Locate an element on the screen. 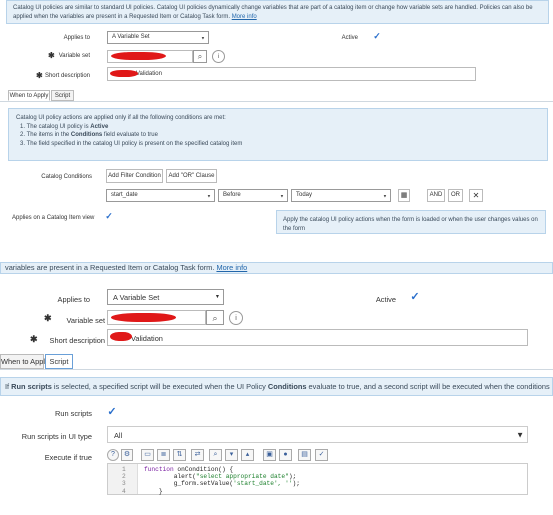 This screenshot has height=515, width=553. help-icon: ? is located at coordinates (113, 455).